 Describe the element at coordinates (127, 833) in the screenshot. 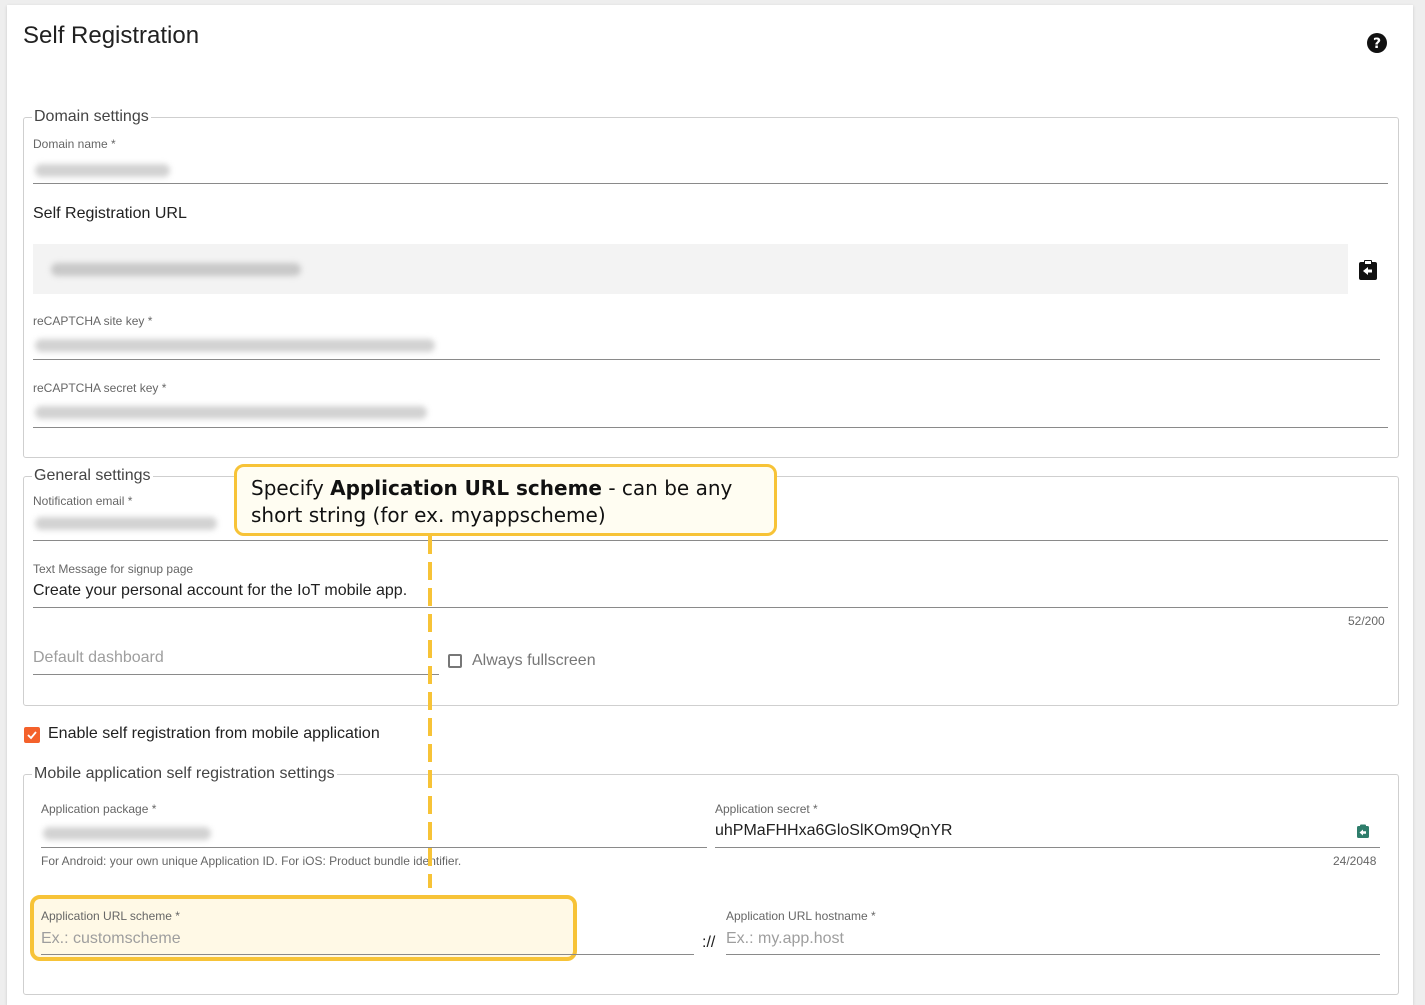

I see `app-package-redacted-value` at that location.